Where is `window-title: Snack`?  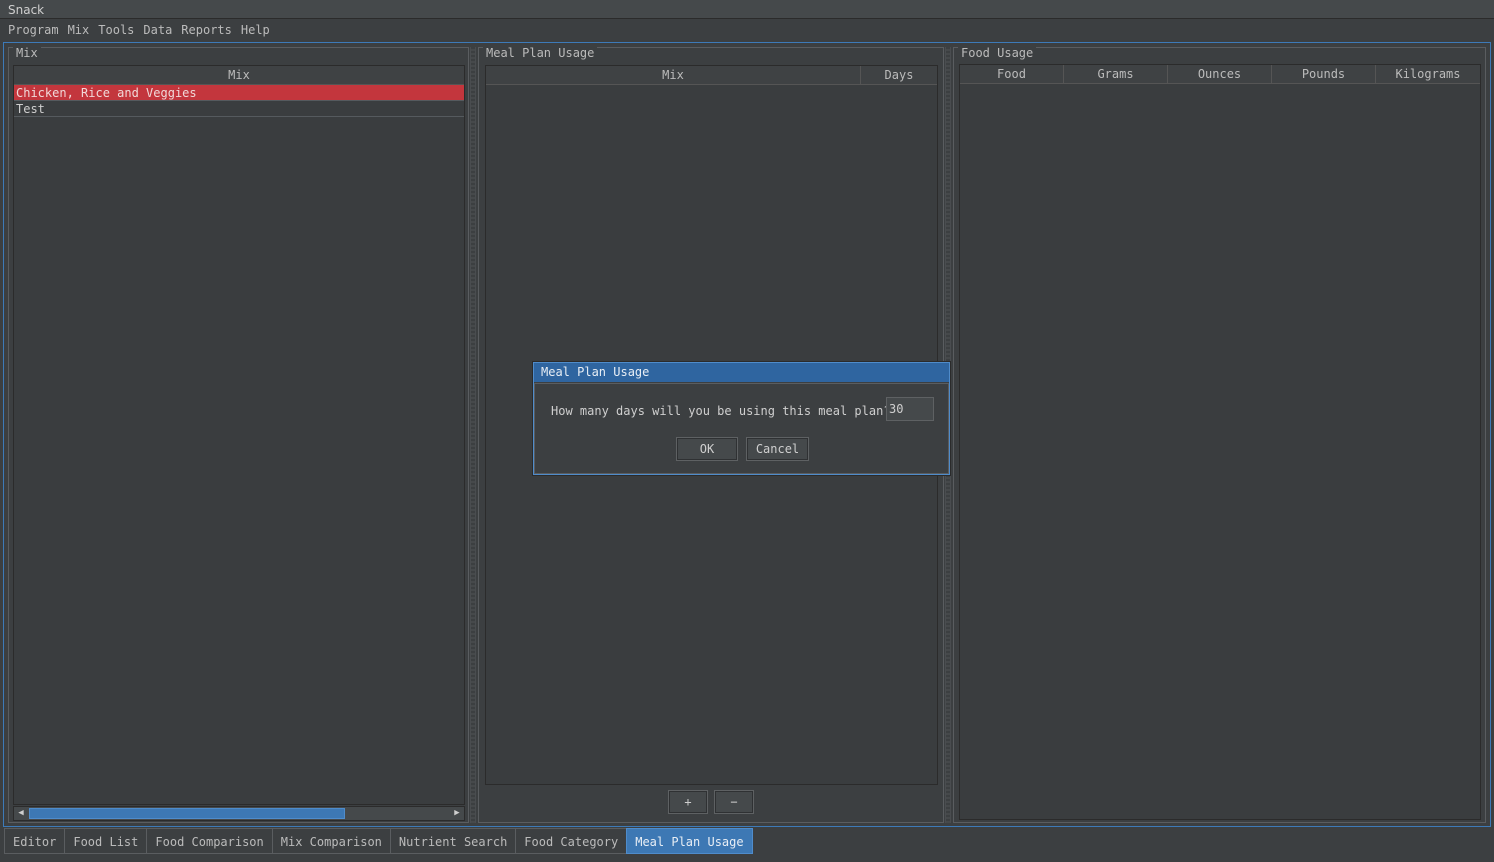
window-title: Snack is located at coordinates (26, 10).